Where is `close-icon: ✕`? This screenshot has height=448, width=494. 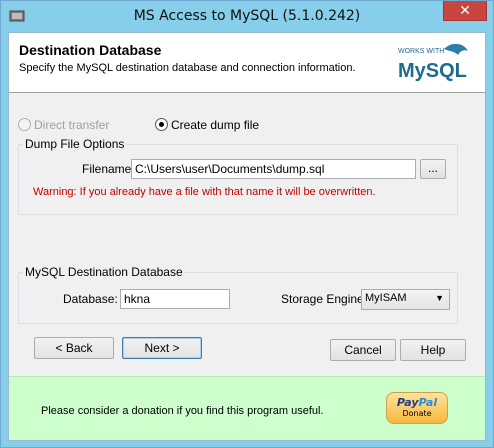
close-icon: ✕ is located at coordinates (465, 10).